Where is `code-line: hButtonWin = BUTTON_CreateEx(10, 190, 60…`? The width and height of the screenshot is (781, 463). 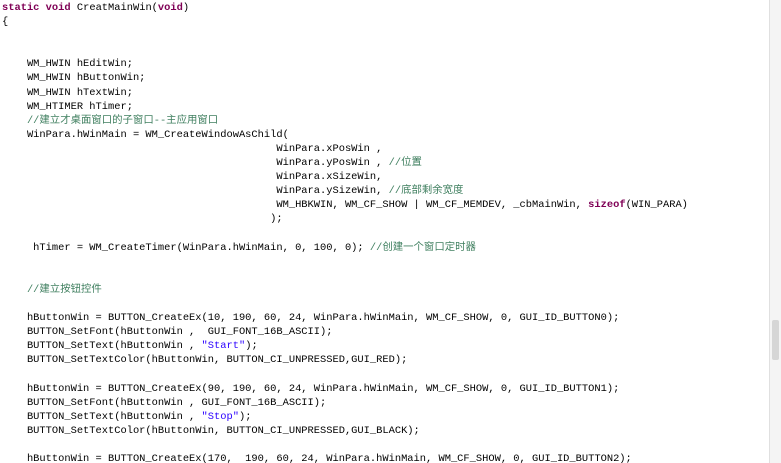 code-line: hButtonWin = BUTTON_CreateEx(10, 190, 60… is located at coordinates (386, 318).